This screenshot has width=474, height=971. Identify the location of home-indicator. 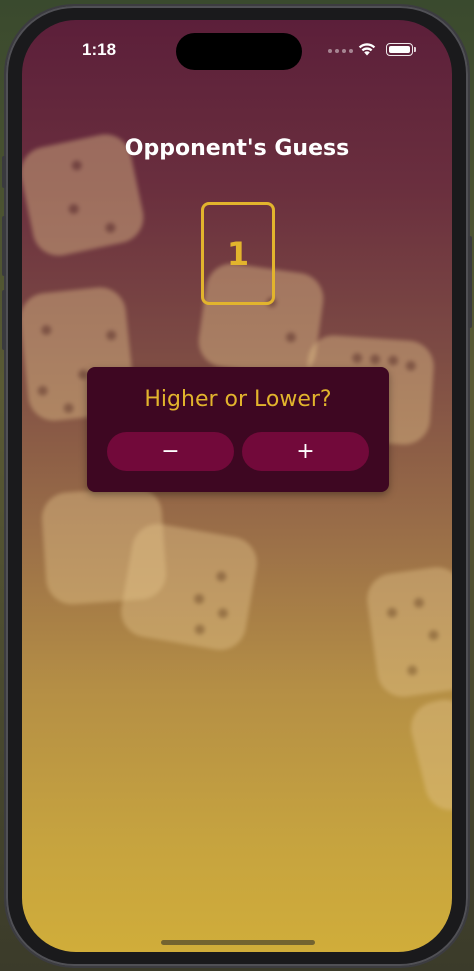
(238, 942).